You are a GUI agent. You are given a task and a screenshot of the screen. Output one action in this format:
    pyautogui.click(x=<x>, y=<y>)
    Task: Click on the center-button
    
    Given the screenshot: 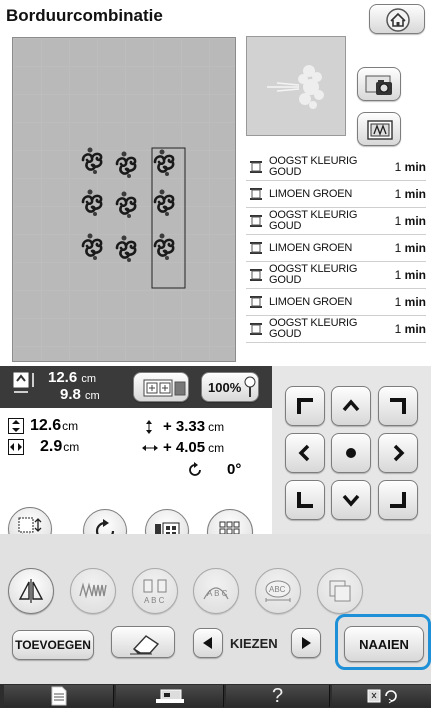 What is the action you would take?
    pyautogui.click(x=351, y=453)
    